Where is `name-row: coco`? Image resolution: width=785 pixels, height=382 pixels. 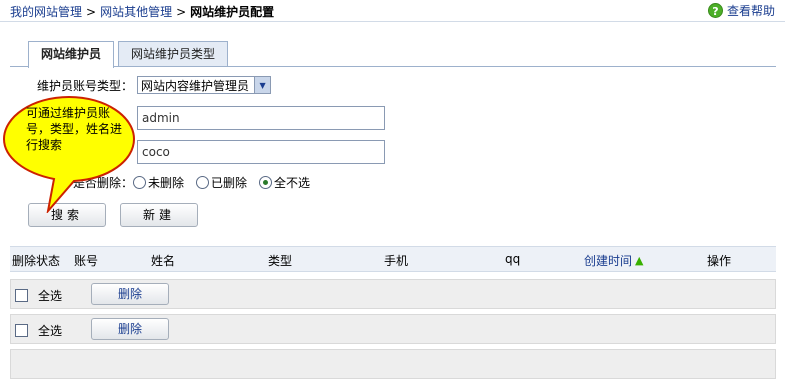 name-row: coco is located at coordinates (261, 152).